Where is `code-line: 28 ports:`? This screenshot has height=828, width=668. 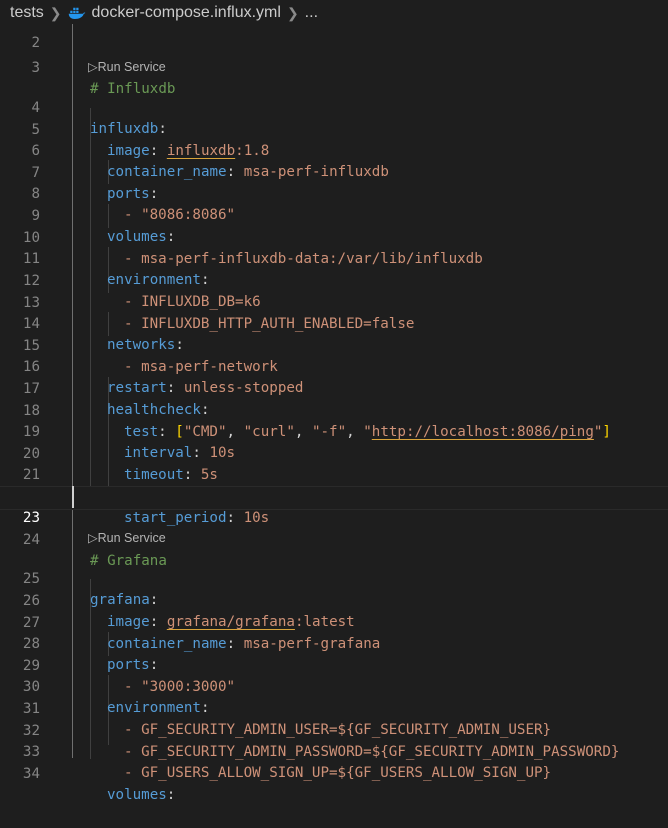 code-line: 28 ports: is located at coordinates (334, 643).